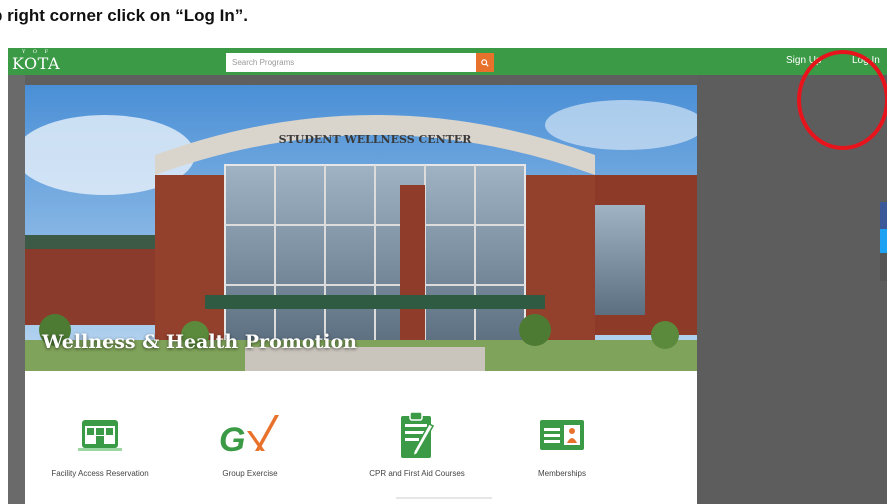 The width and height of the screenshot is (887, 504). I want to click on social-share-other, so click(883, 267).